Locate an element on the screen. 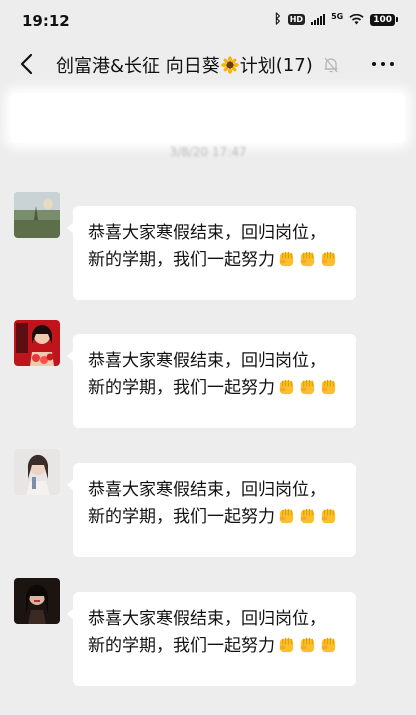 This screenshot has width=416, height=715. sunflower-icon is located at coordinates (230, 65).